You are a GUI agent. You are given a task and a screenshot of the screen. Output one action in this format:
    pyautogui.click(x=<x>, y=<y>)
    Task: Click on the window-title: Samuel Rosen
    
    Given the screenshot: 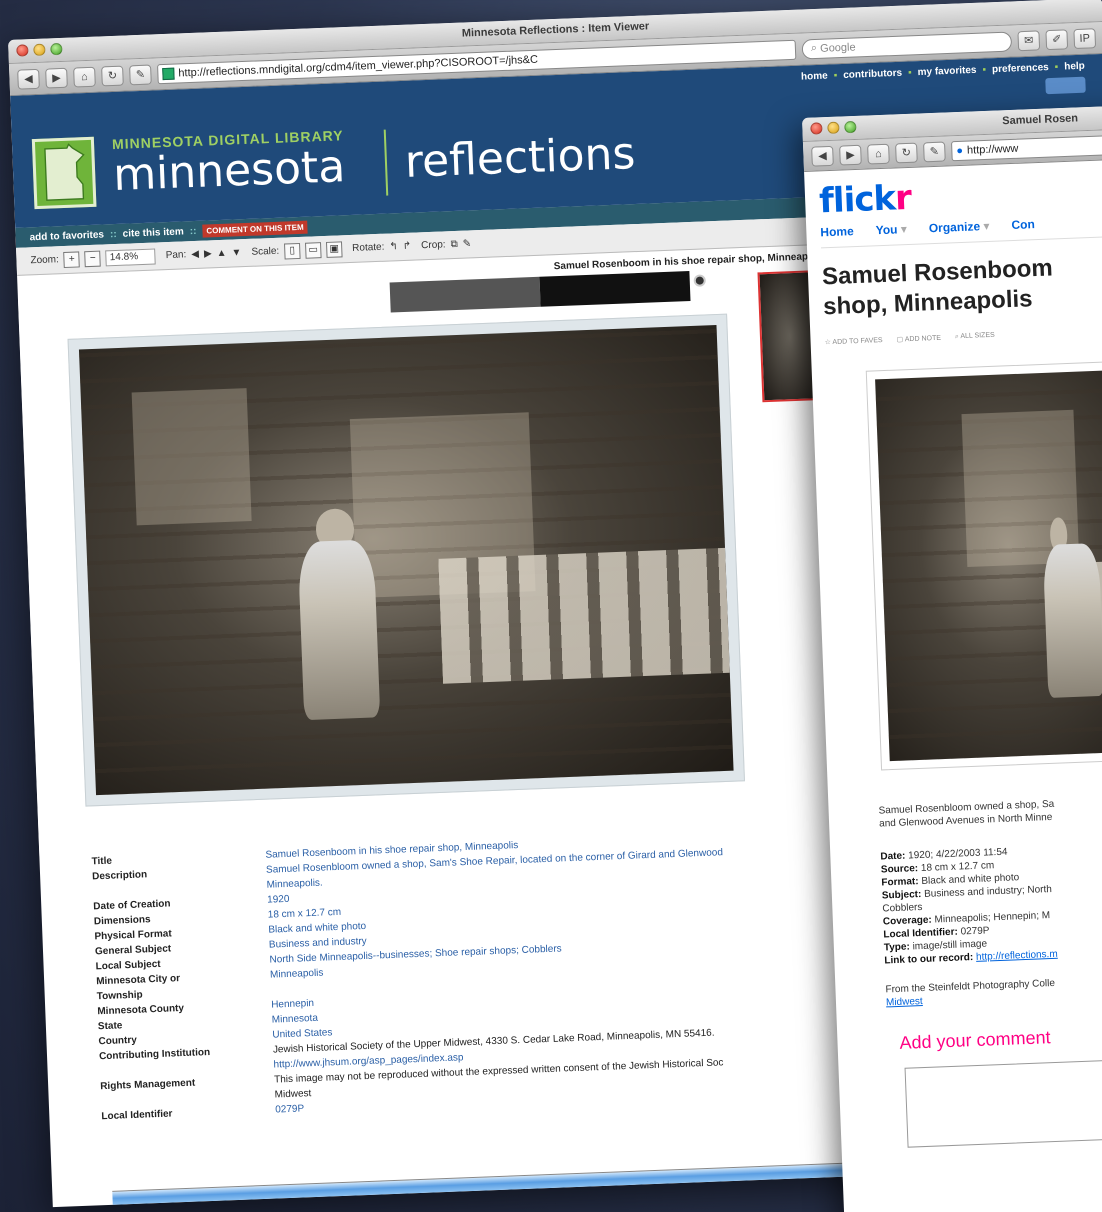 What is the action you would take?
    pyautogui.click(x=1040, y=120)
    